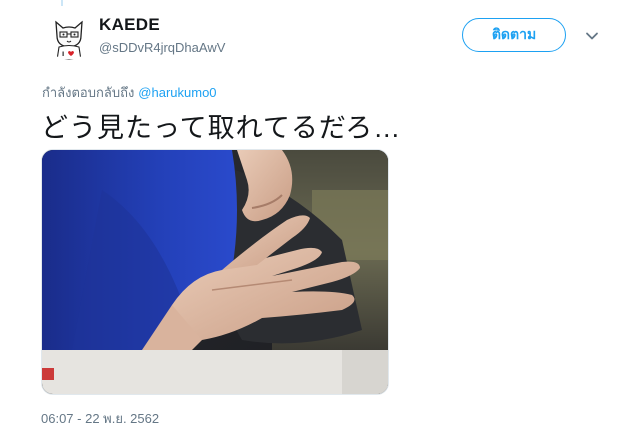 This screenshot has width=640, height=437. What do you see at coordinates (62, 3) in the screenshot?
I see `thread-line` at bounding box center [62, 3].